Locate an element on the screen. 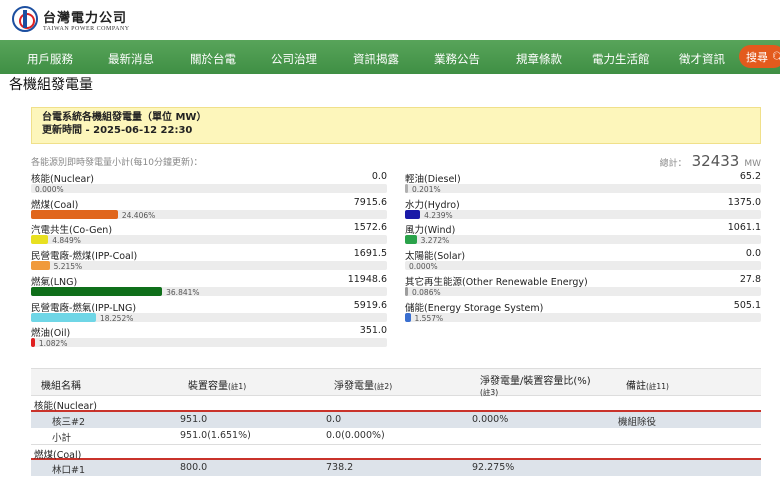 This screenshot has width=780, height=482. cell-net: 0.0 is located at coordinates (334, 419).